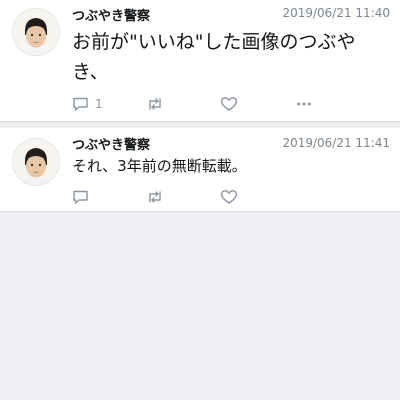 The image size is (400, 400). I want to click on tweet-text: お前が"いいね"した画像のつぶやき、, so click(214, 57).